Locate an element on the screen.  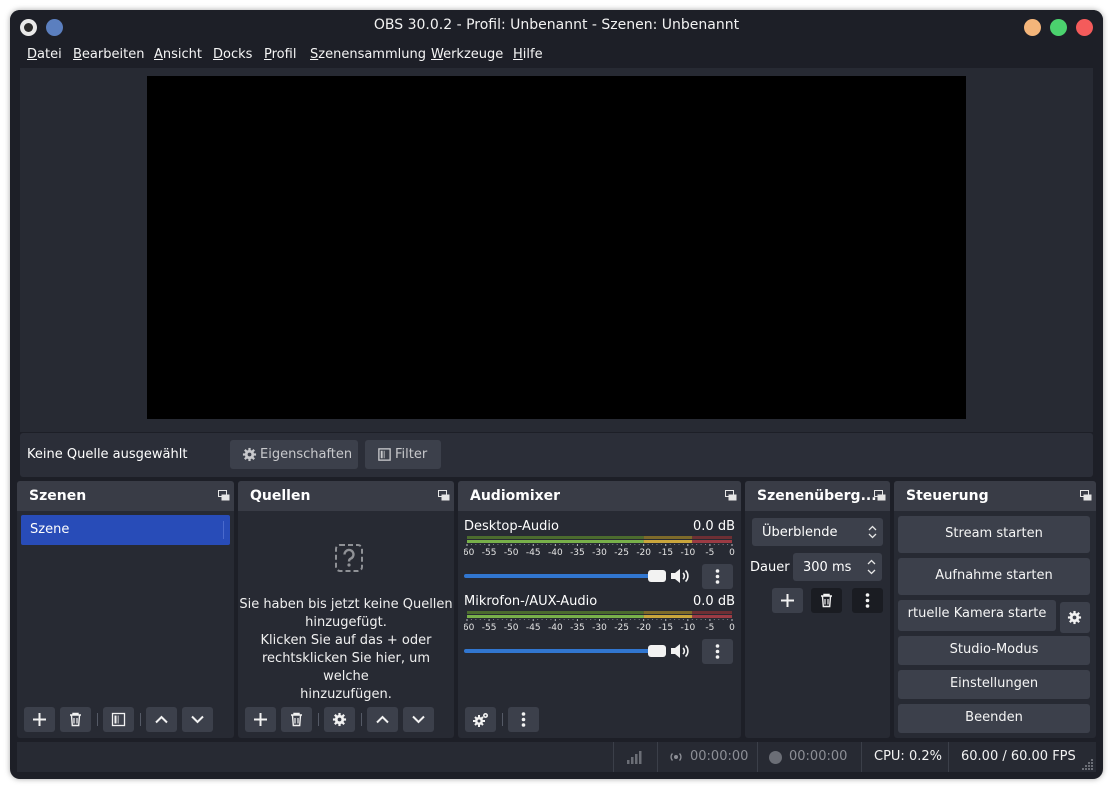
scene-list-item: Szene is located at coordinates (125, 530).